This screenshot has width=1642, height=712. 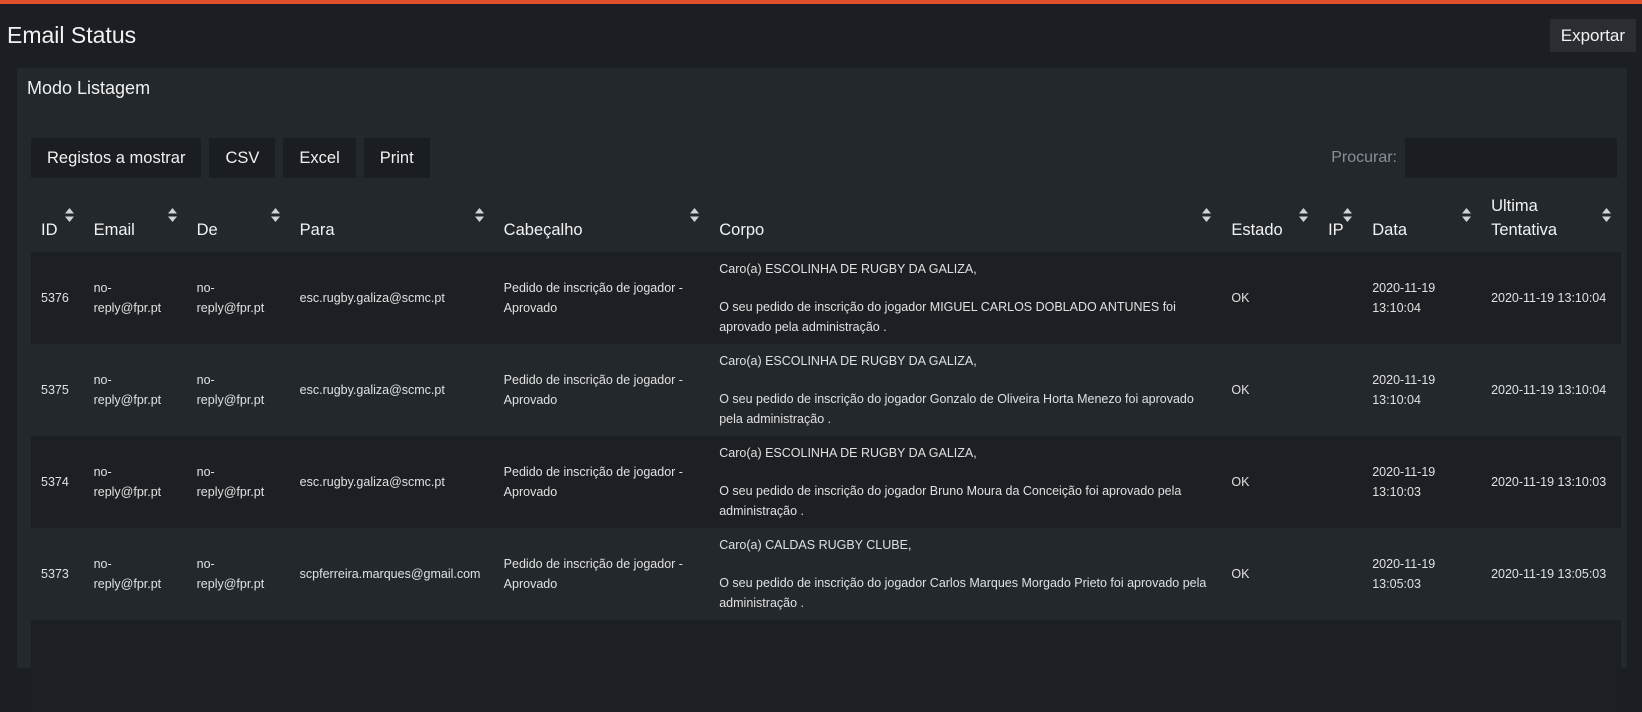 I want to click on partial-row-cell, so click(x=826, y=666).